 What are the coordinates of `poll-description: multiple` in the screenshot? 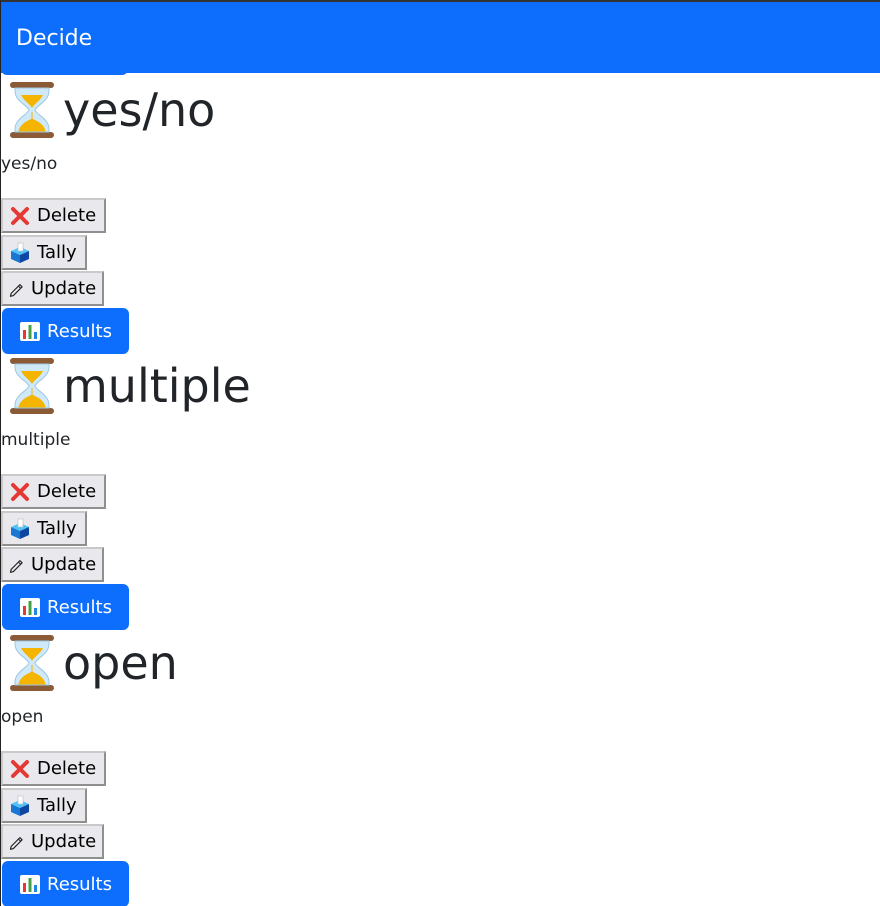 It's located at (36, 440).